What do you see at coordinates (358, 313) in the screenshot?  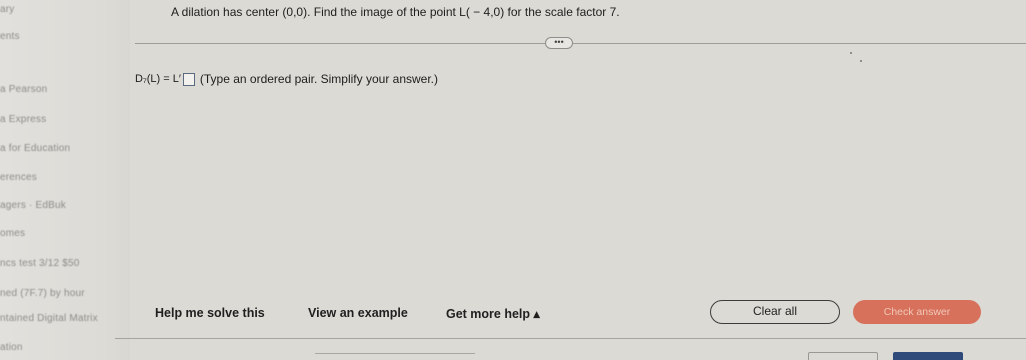 I see `view-example-button: View an example` at bounding box center [358, 313].